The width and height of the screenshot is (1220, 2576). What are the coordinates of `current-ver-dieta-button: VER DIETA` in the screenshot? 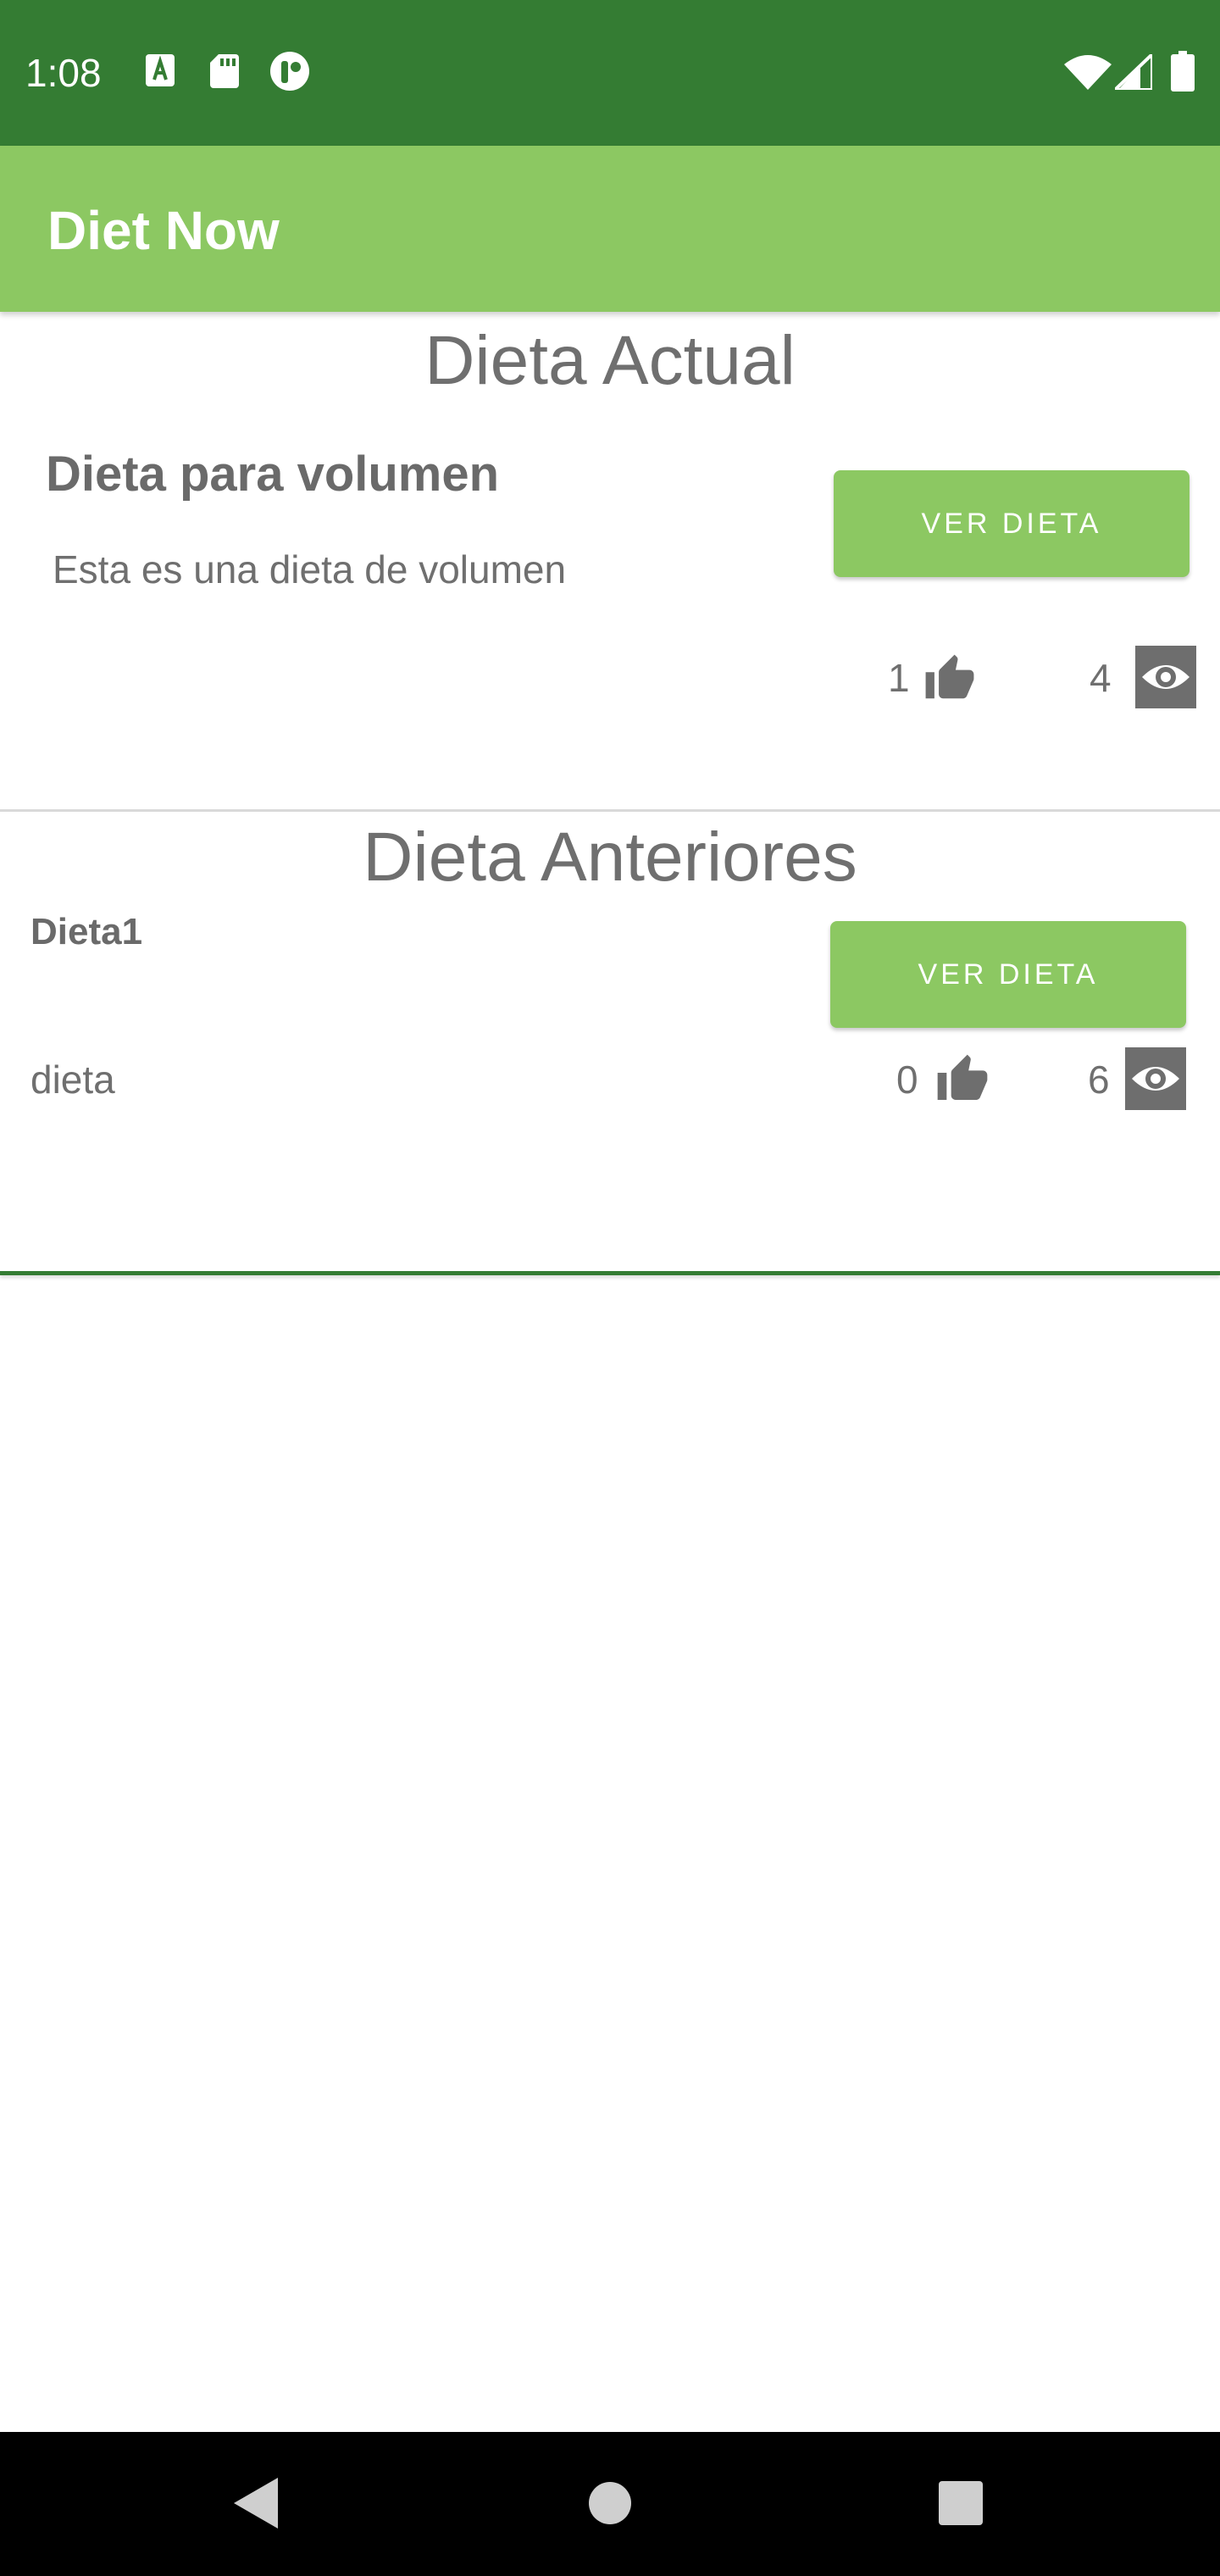 It's located at (1012, 523).